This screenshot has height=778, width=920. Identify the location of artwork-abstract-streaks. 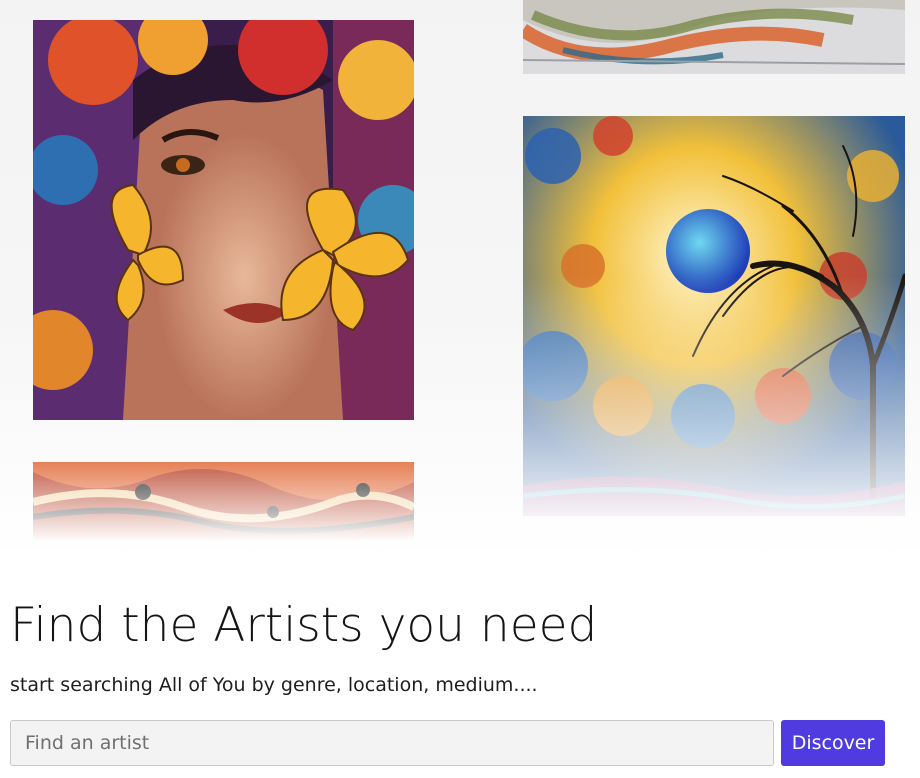
(714, 37).